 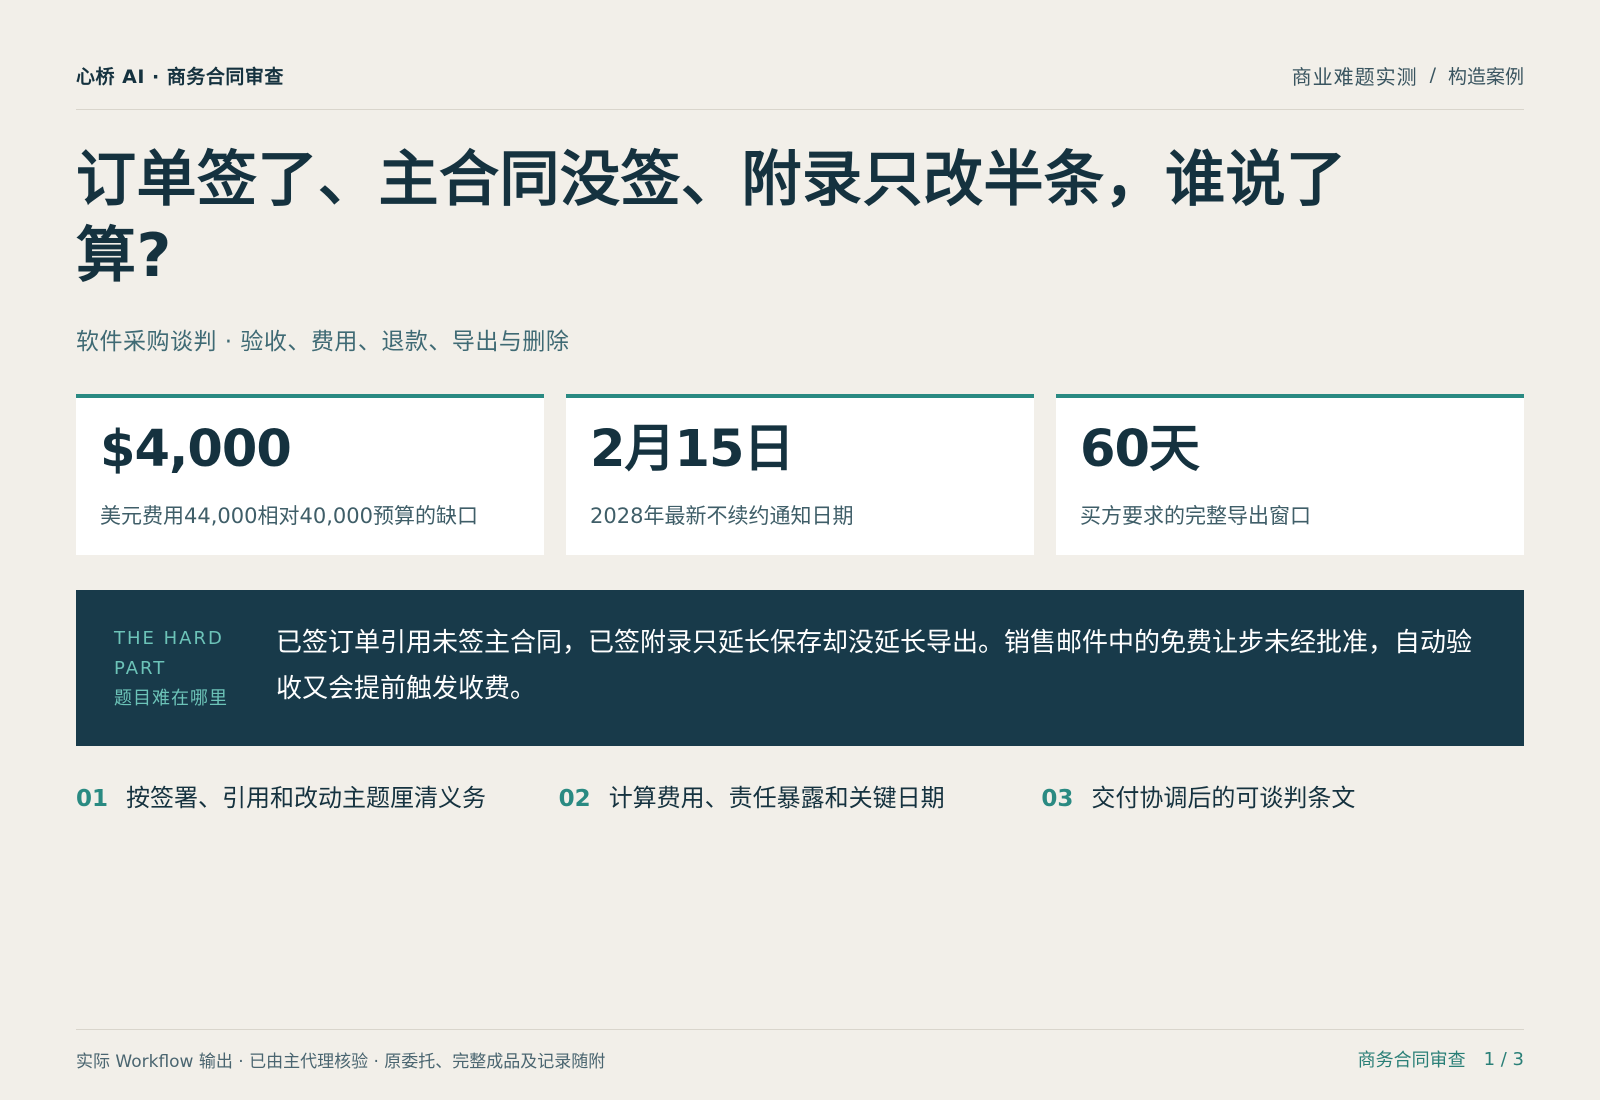 What do you see at coordinates (92, 799) in the screenshot?
I see `step-number: 01` at bounding box center [92, 799].